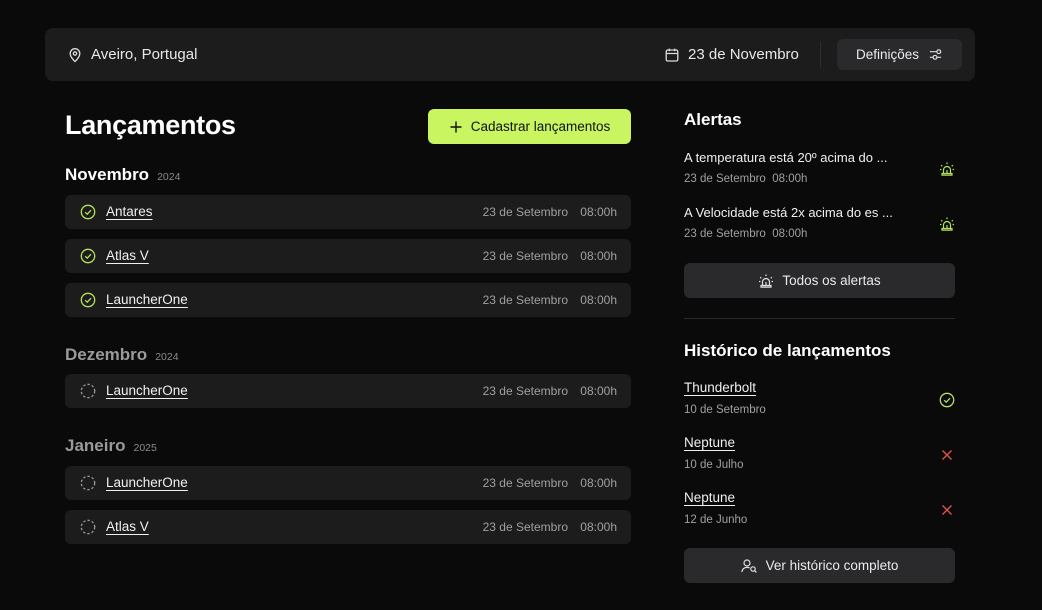  Describe the element at coordinates (935, 54) in the screenshot. I see `sliders-icon` at that location.